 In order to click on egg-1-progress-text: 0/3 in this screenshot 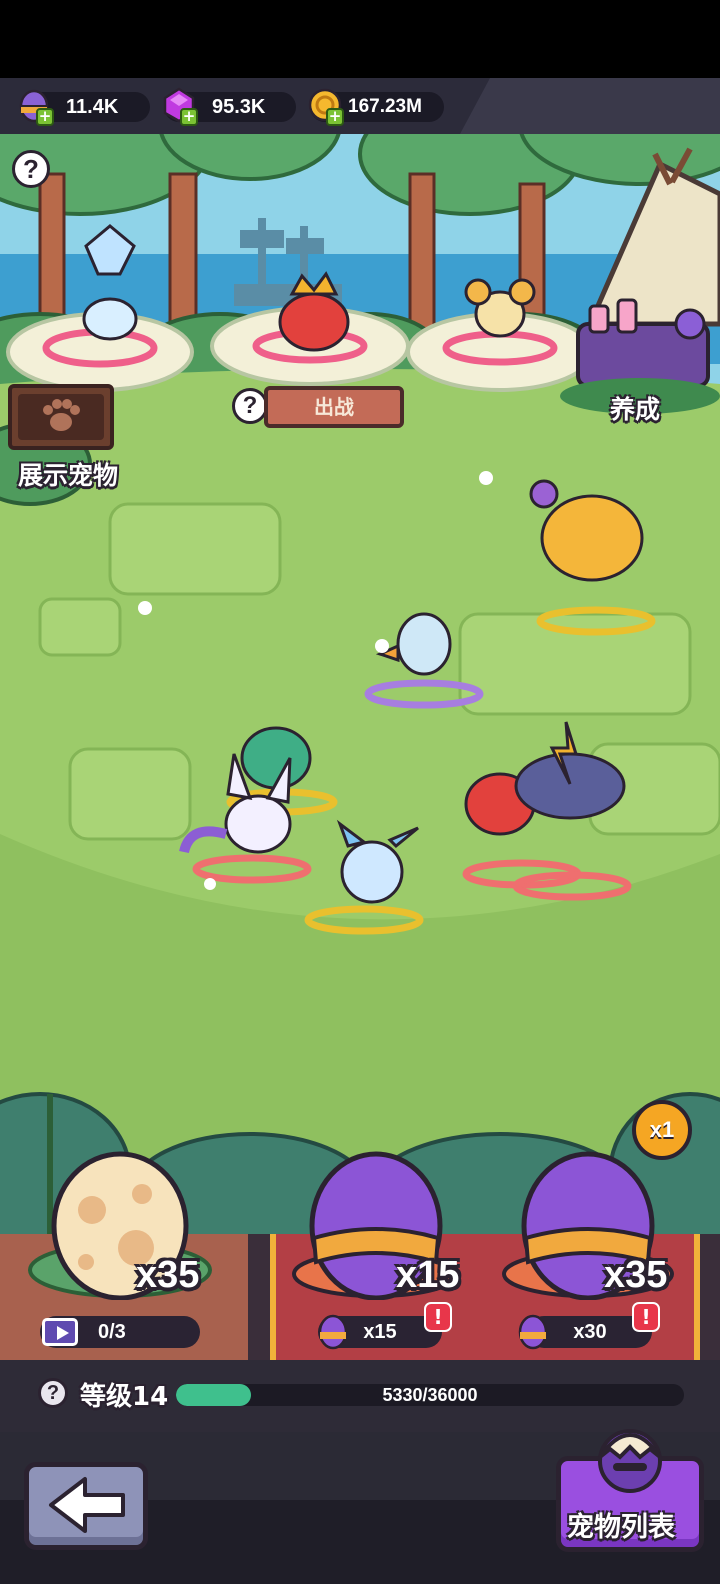, I will do `click(112, 1332)`.